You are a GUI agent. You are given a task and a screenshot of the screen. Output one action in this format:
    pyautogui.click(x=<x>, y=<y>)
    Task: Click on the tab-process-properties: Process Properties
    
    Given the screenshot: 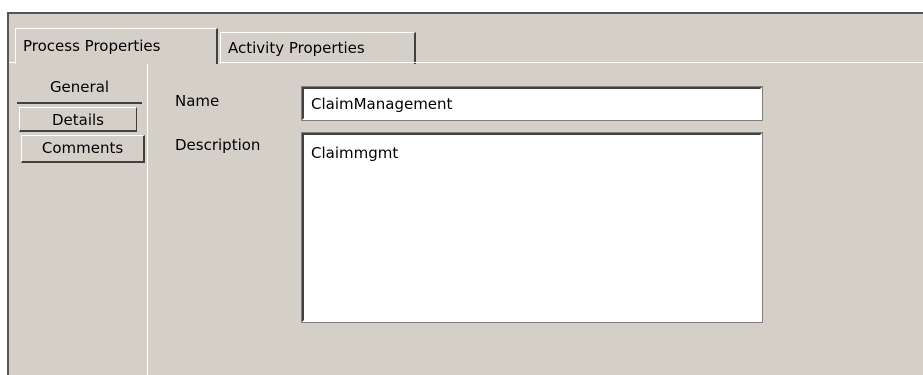 What is the action you would take?
    pyautogui.click(x=116, y=46)
    